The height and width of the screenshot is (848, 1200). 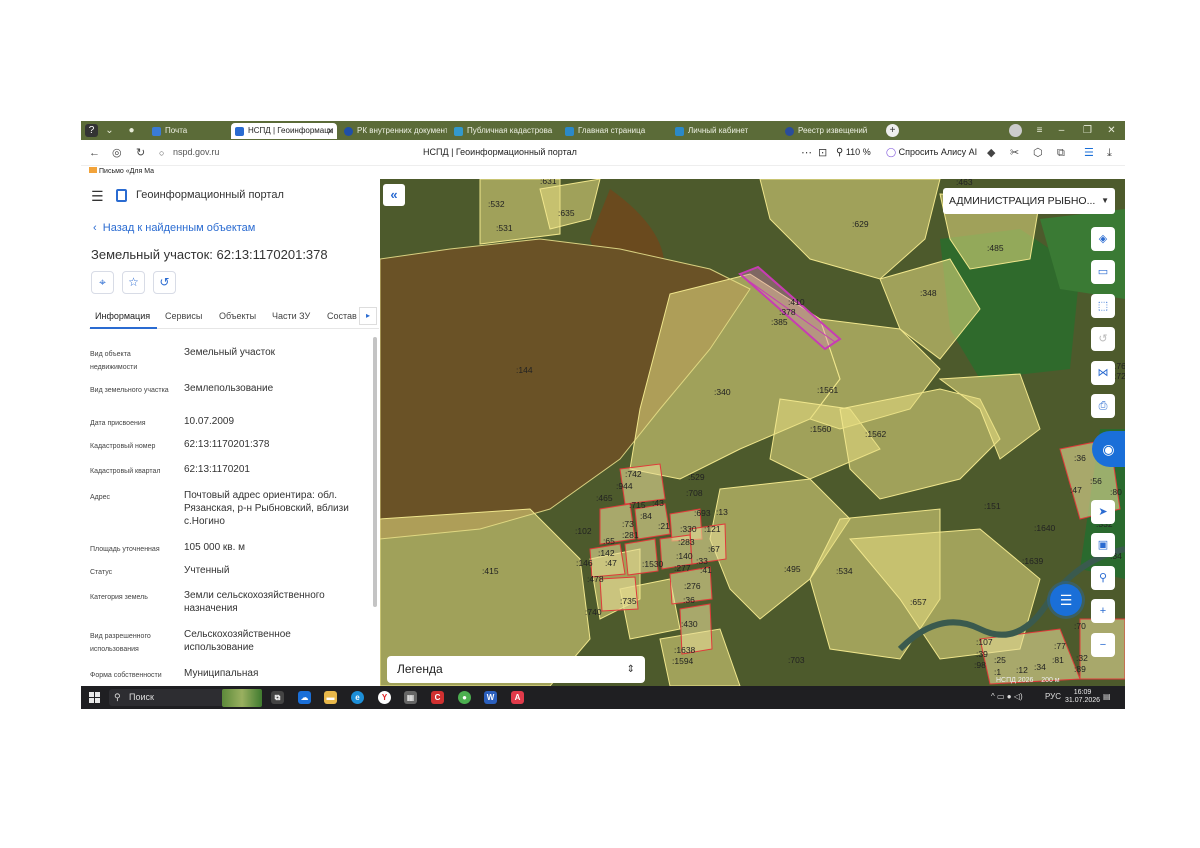 What do you see at coordinates (131, 130) in the screenshot?
I see `pinned-tab-icon: ●` at bounding box center [131, 130].